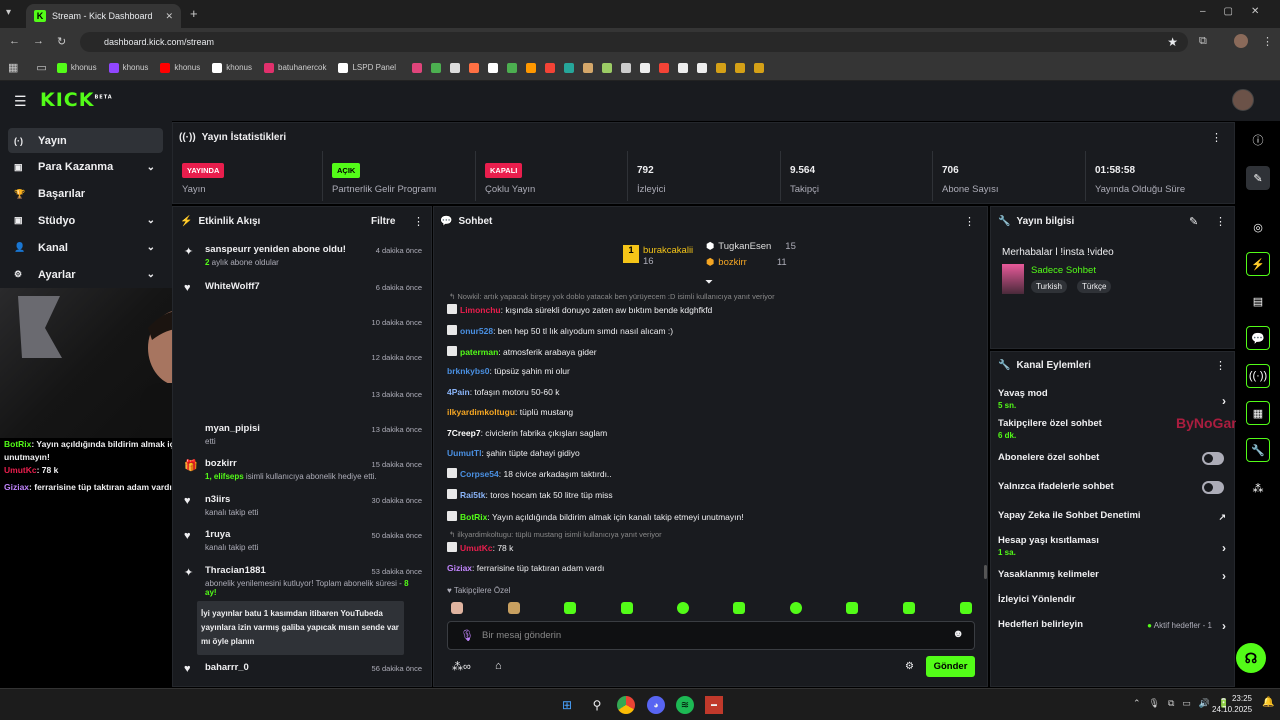  Describe the element at coordinates (685, 705) in the screenshot. I see `spotify-icon: ≋` at that location.